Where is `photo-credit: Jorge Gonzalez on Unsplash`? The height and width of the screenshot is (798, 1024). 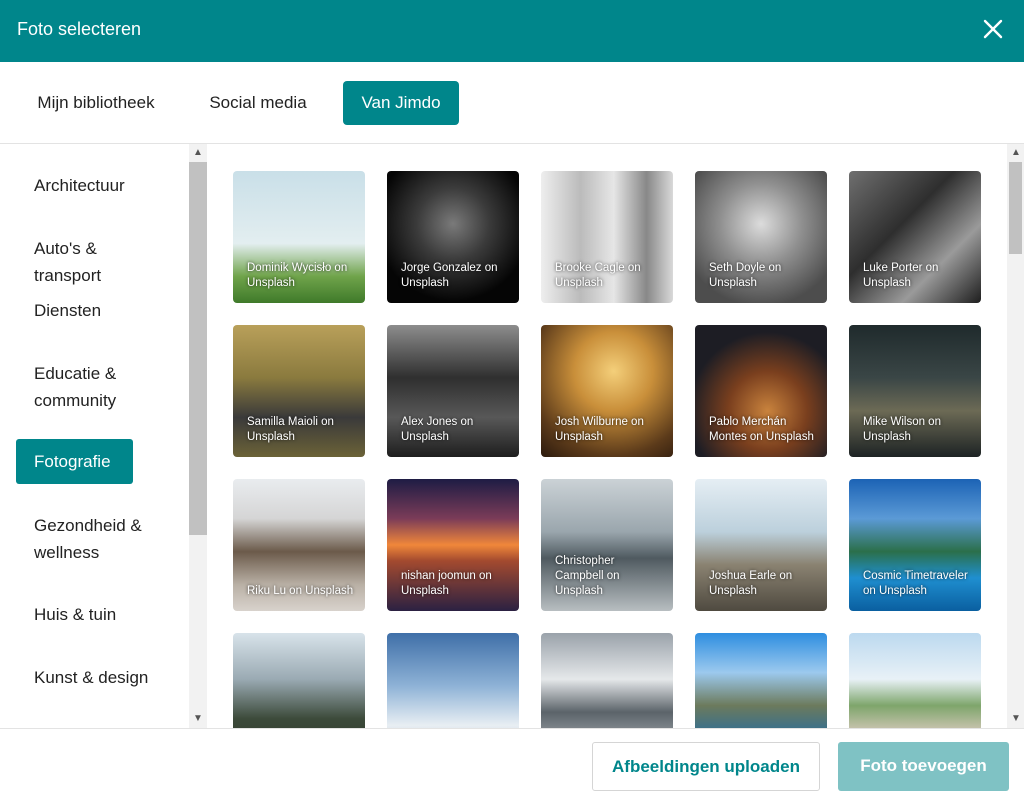
photo-credit: Jorge Gonzalez on Unsplash is located at coordinates (449, 275).